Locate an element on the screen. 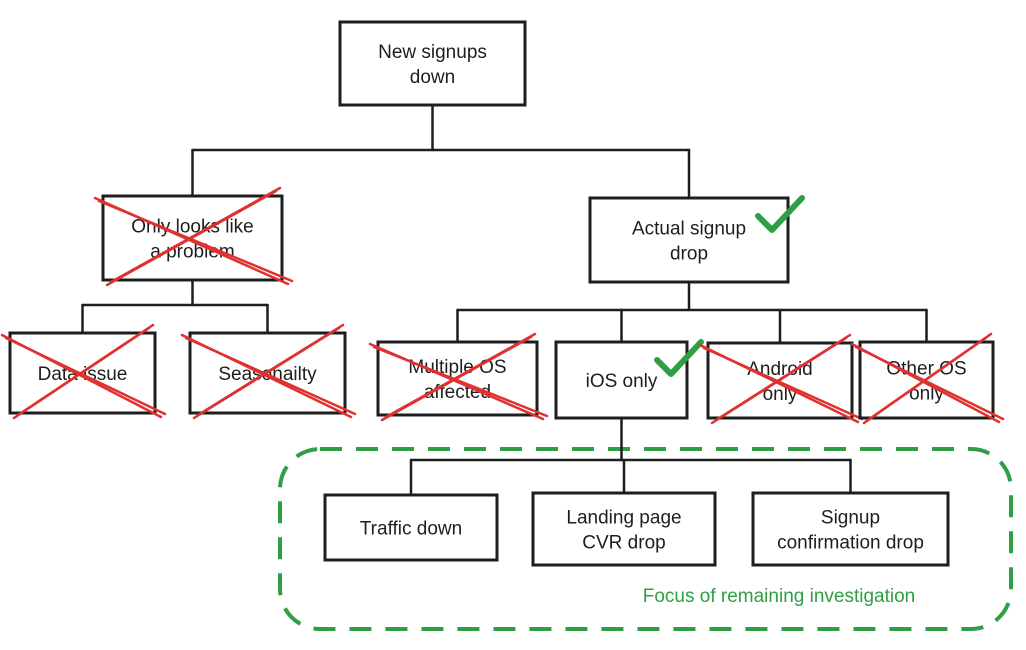 The height and width of the screenshot is (650, 1026). node-label: Traffic down is located at coordinates (411, 529).